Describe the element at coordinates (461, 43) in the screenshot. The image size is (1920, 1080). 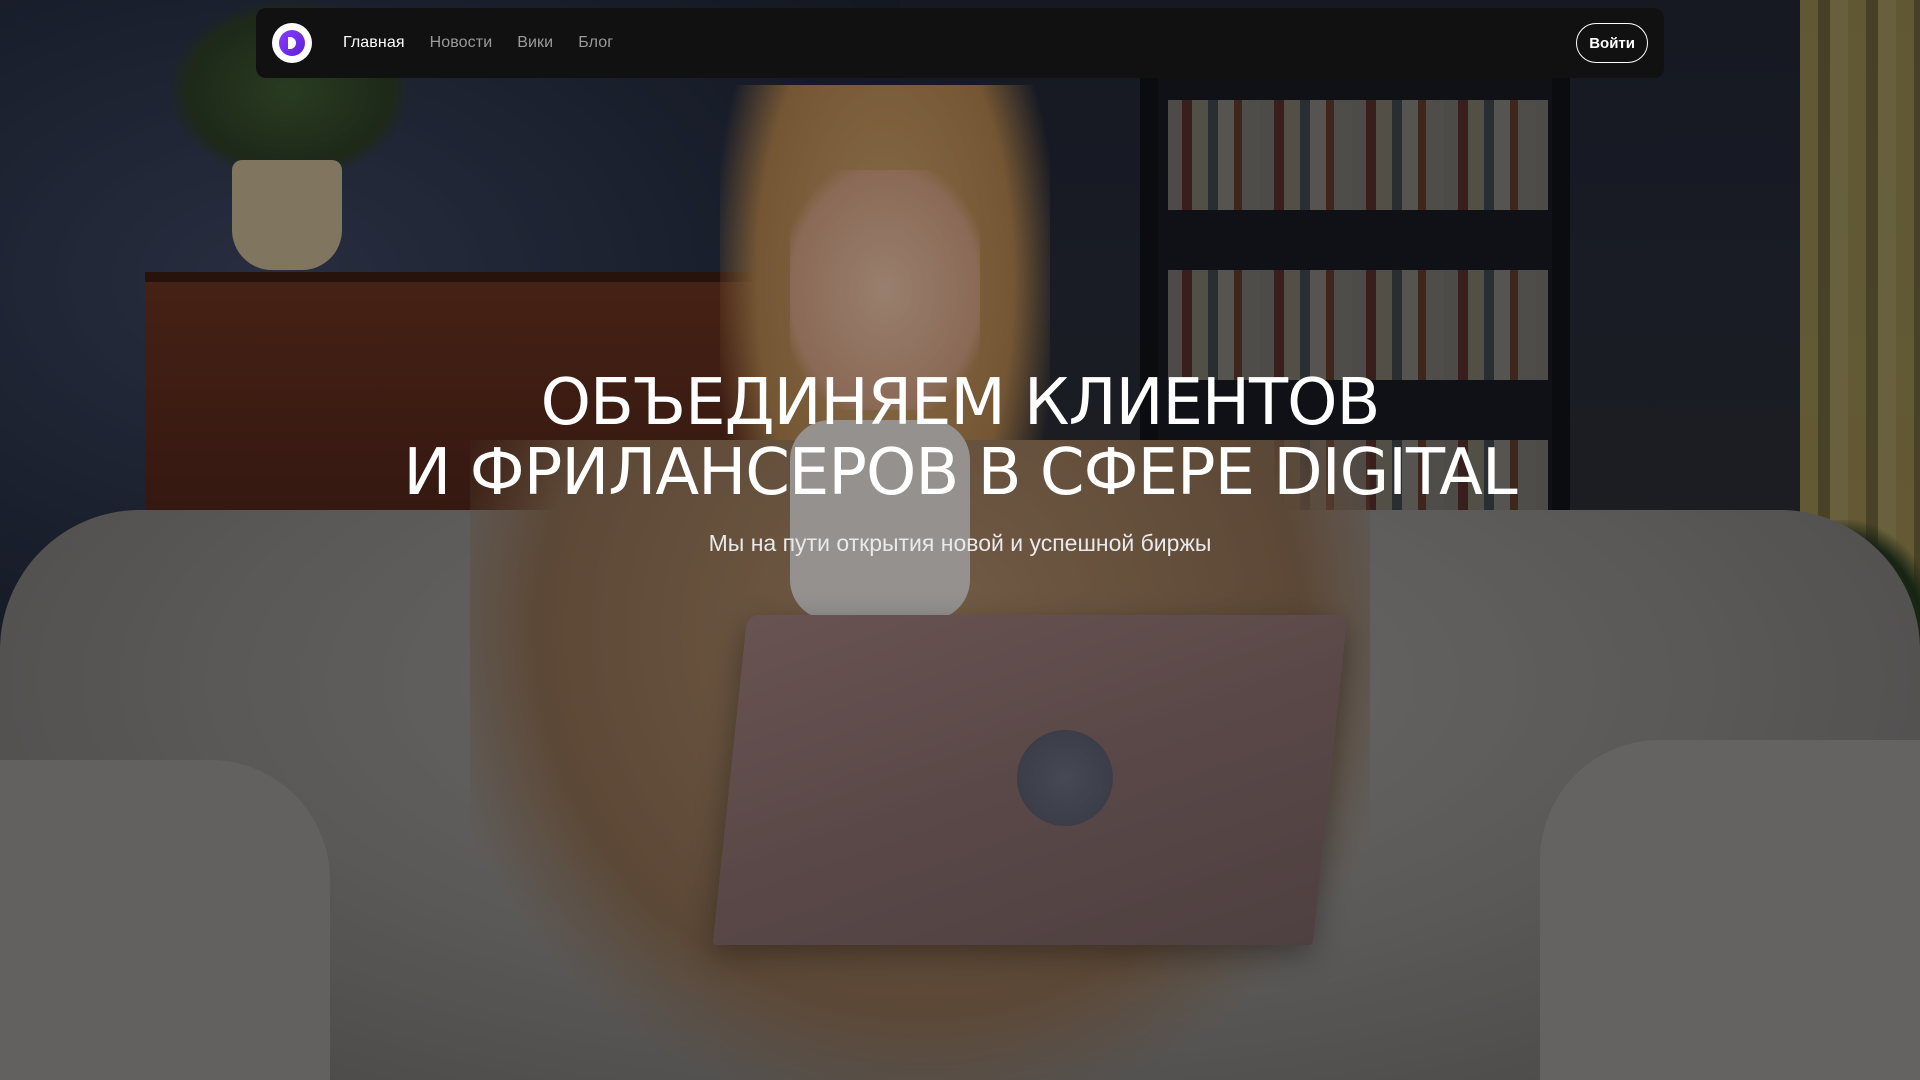
I see `nav-link-news: Новости` at that location.